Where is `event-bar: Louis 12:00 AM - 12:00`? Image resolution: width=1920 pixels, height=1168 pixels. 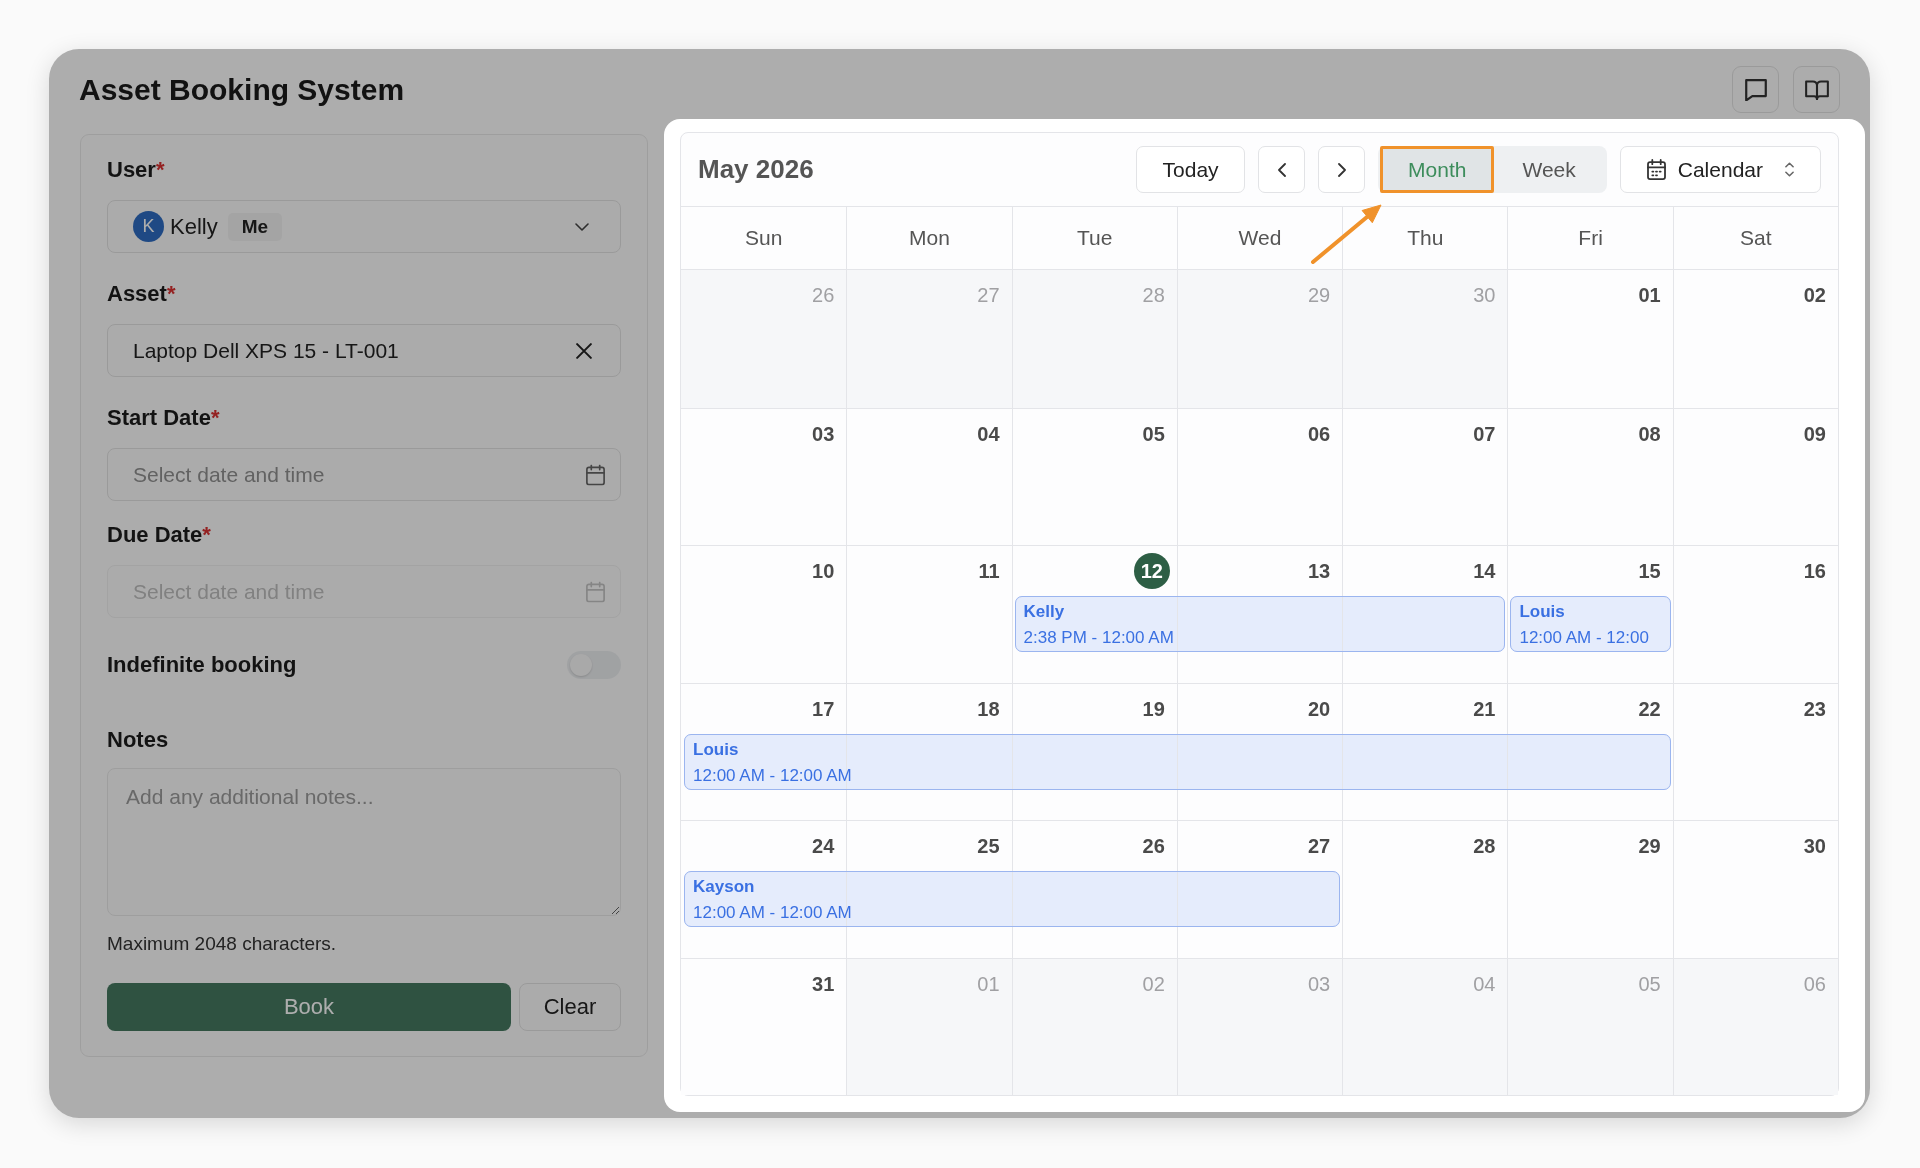 event-bar: Louis 12:00 AM - 12:00 is located at coordinates (1590, 624).